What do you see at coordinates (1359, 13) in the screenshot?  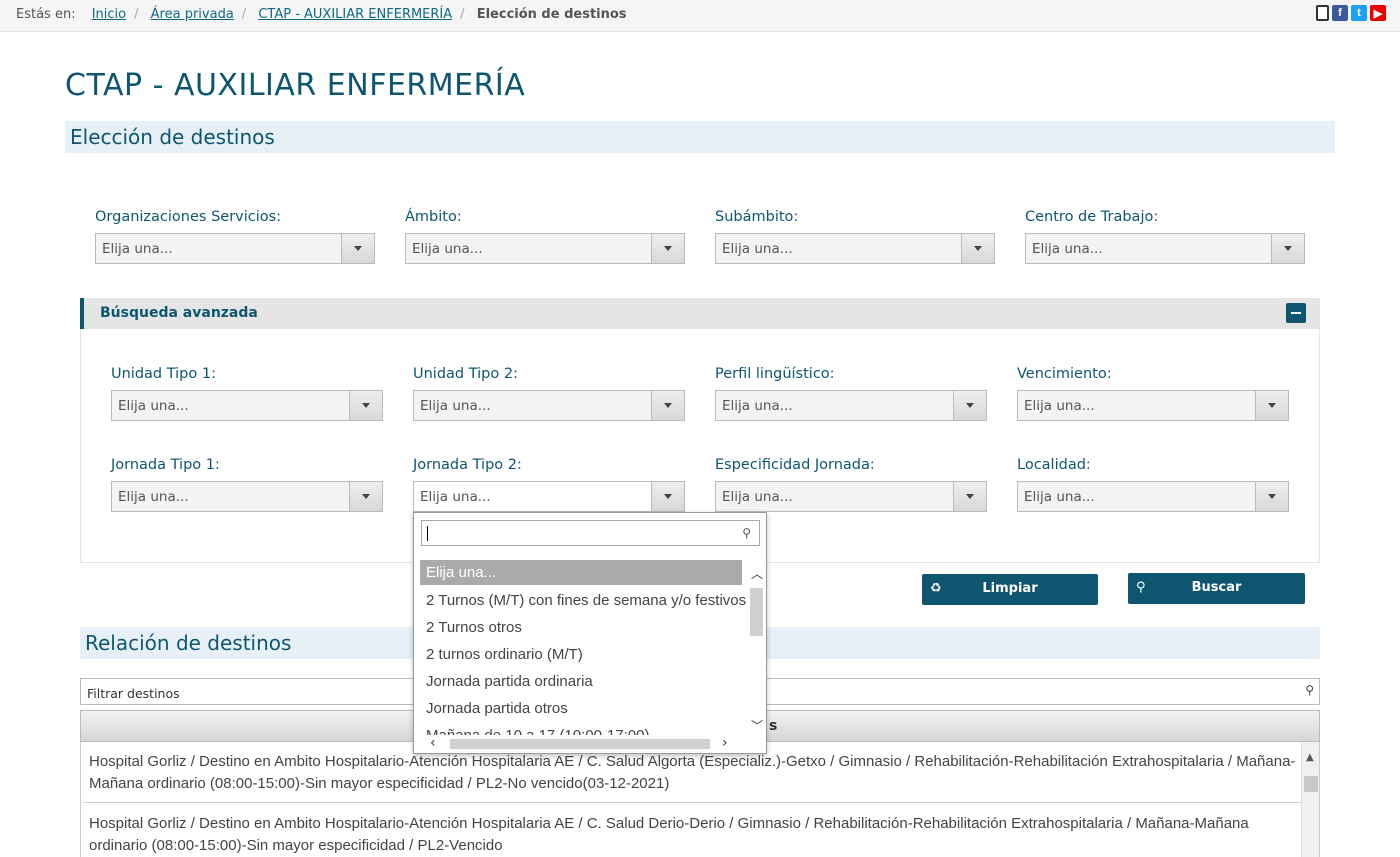 I see `twitter-icon: t` at bounding box center [1359, 13].